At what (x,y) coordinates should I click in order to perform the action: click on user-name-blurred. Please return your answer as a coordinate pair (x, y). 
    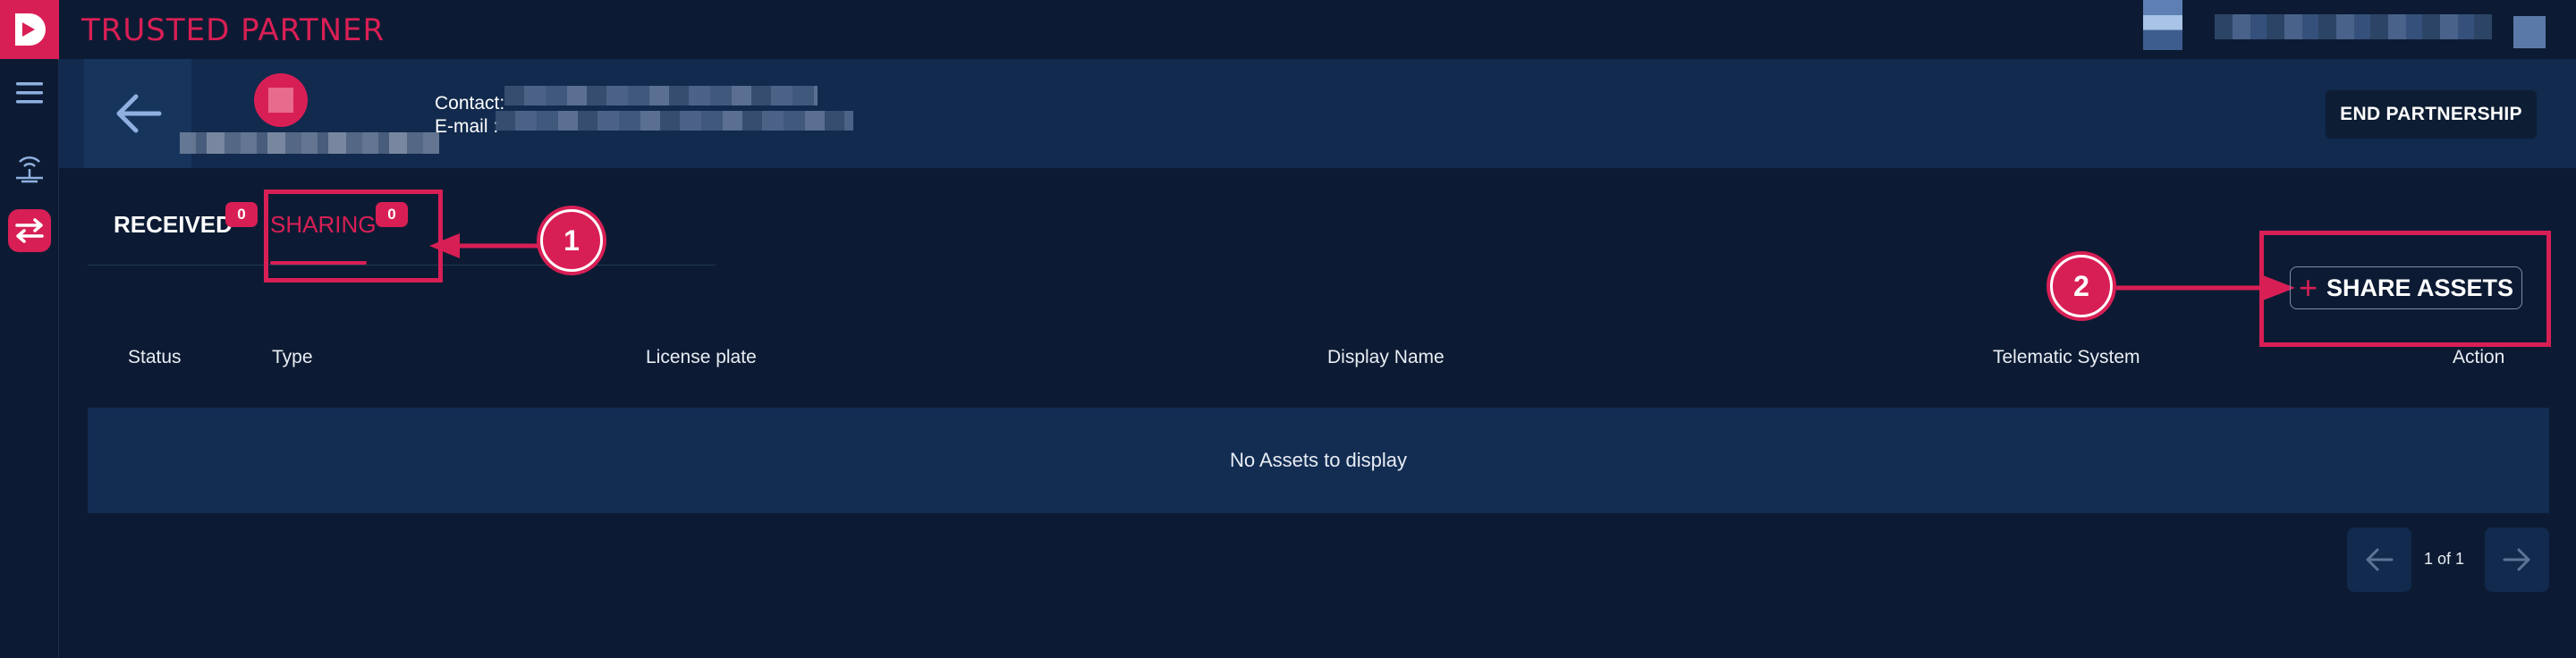
    Looking at the image, I should click on (2353, 26).